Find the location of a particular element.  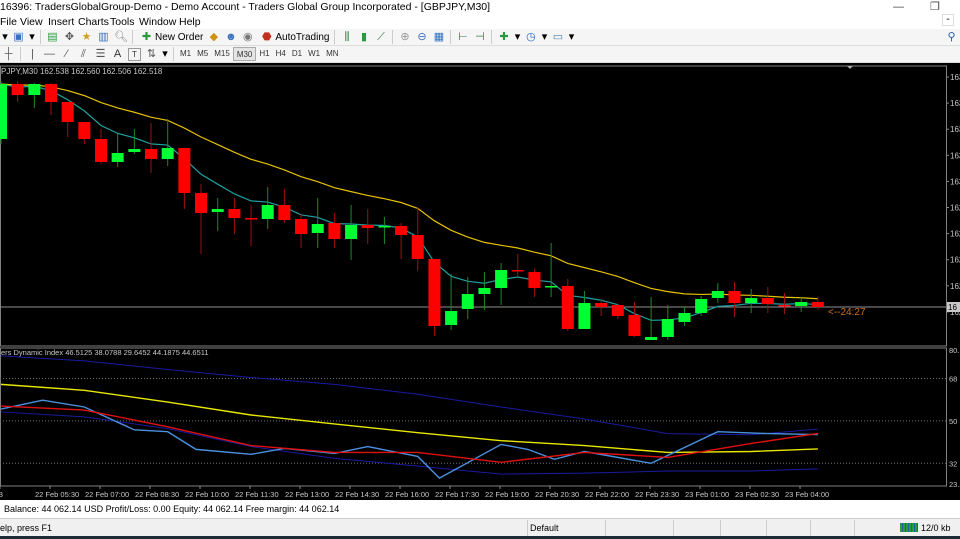

help-hint: elp, press F1 is located at coordinates (26, 528).